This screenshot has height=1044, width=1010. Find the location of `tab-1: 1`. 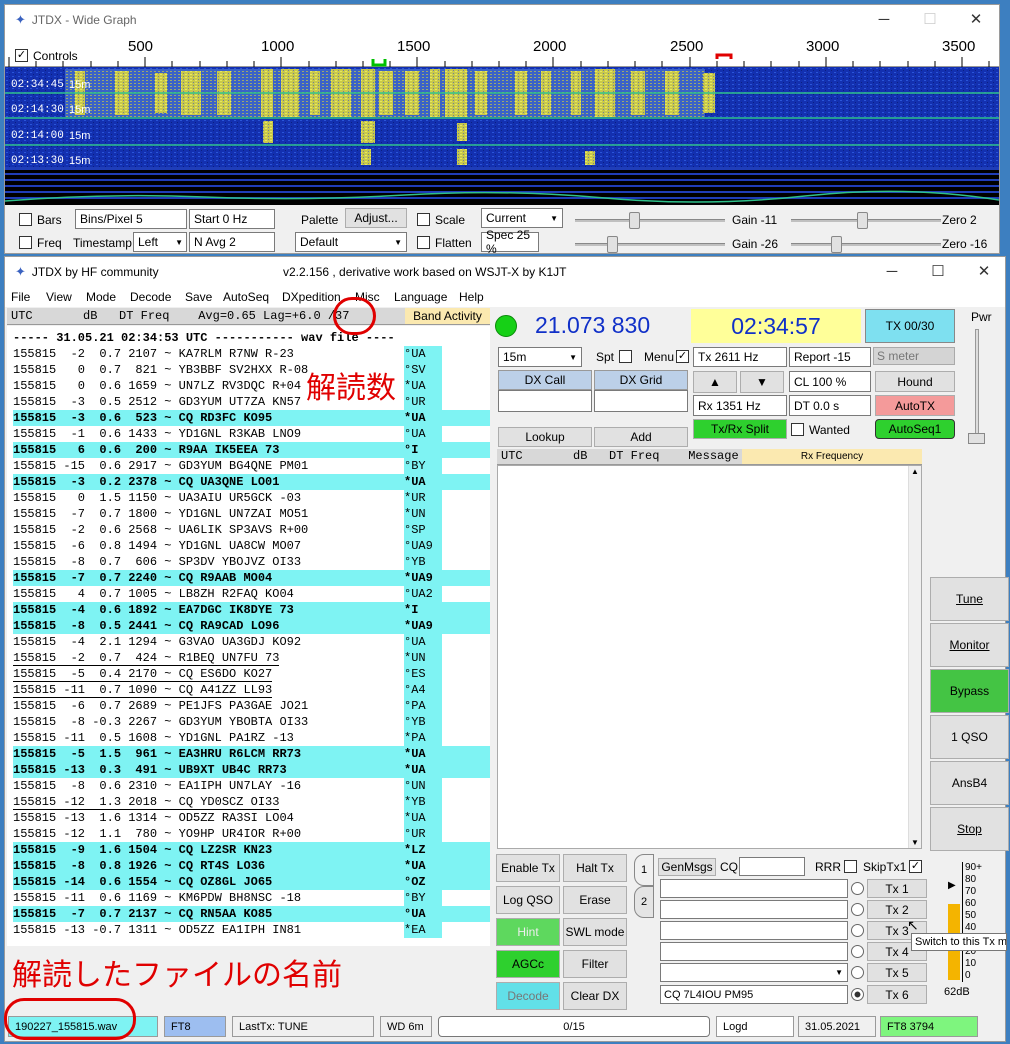

tab-1: 1 is located at coordinates (644, 870).